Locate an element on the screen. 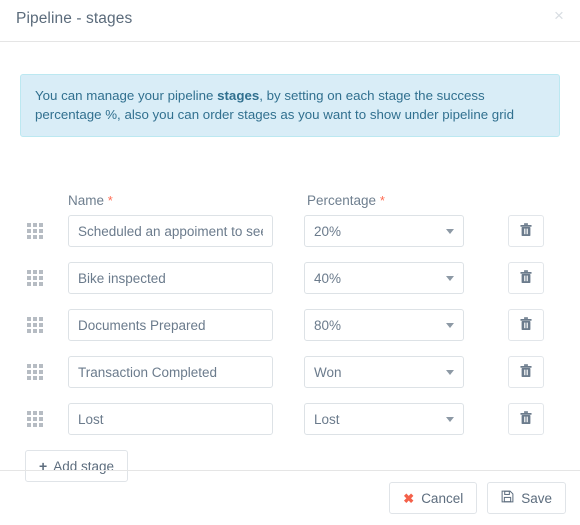 Image resolution: width=580 pixels, height=525 pixels. info-banner-text-before: You can manage your pipeline is located at coordinates (126, 95).